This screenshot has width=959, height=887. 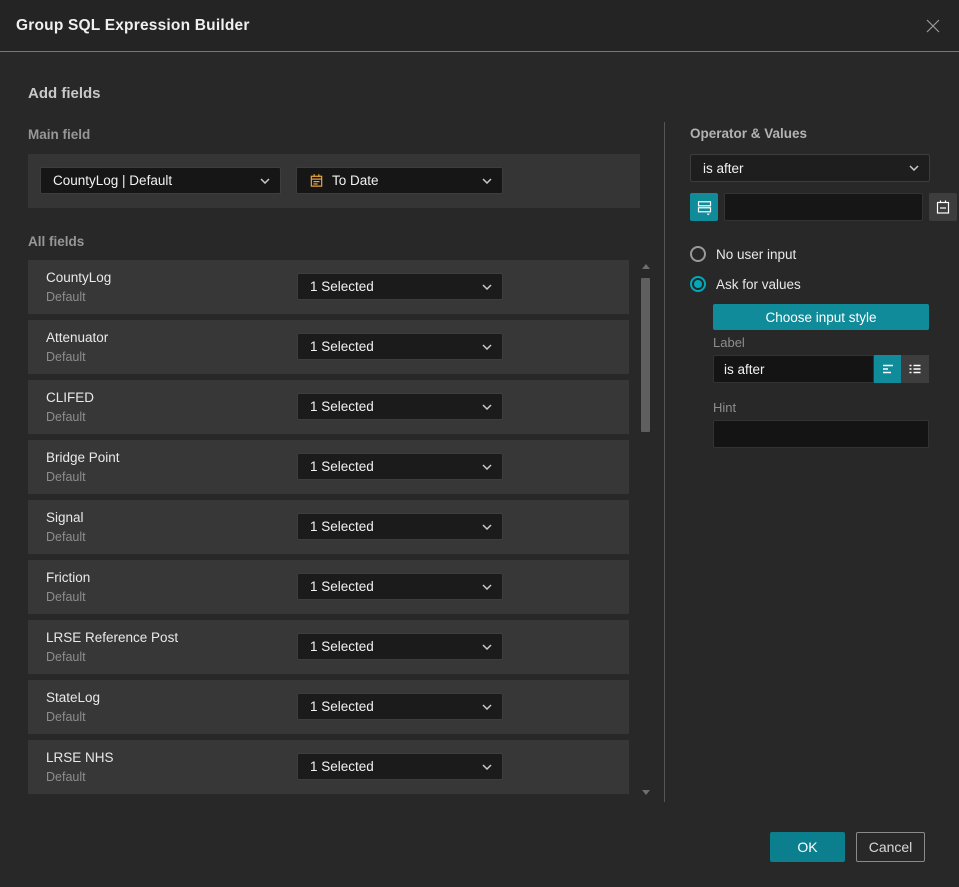 I want to click on stacked-rows-icon, so click(x=704, y=207).